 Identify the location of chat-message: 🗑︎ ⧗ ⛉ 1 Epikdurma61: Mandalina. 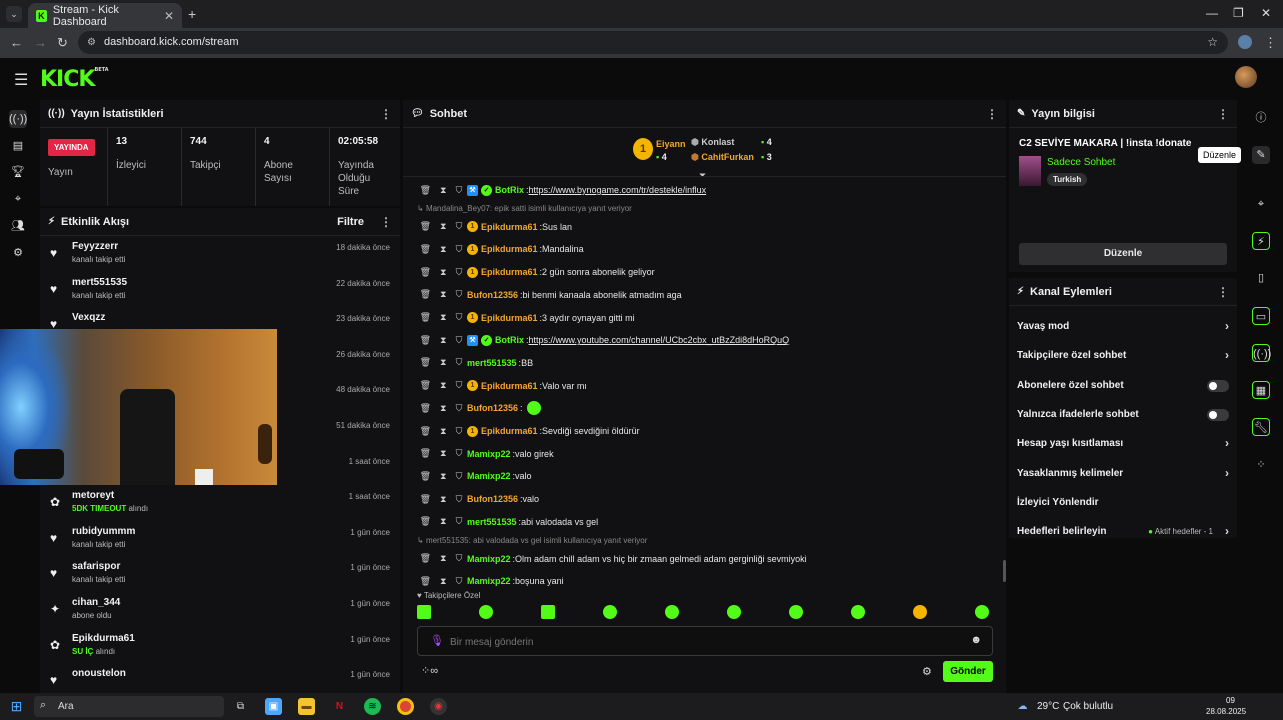
(493, 249).